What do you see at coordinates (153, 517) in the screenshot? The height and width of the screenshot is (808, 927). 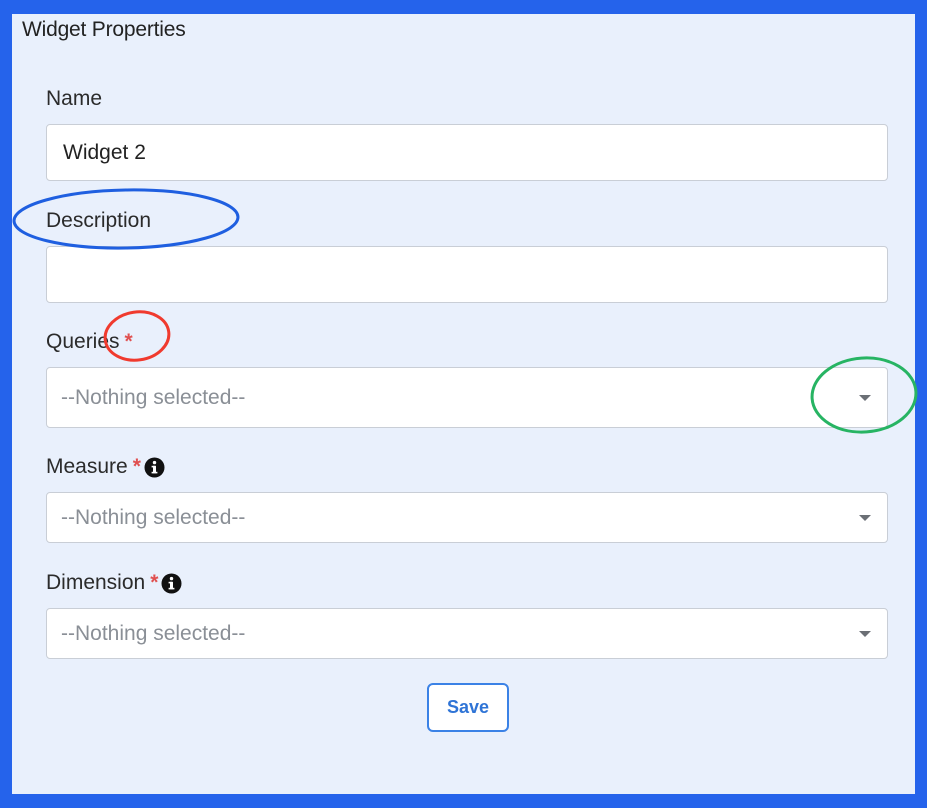 I see `measure-select-value: --Nothing selected--` at bounding box center [153, 517].